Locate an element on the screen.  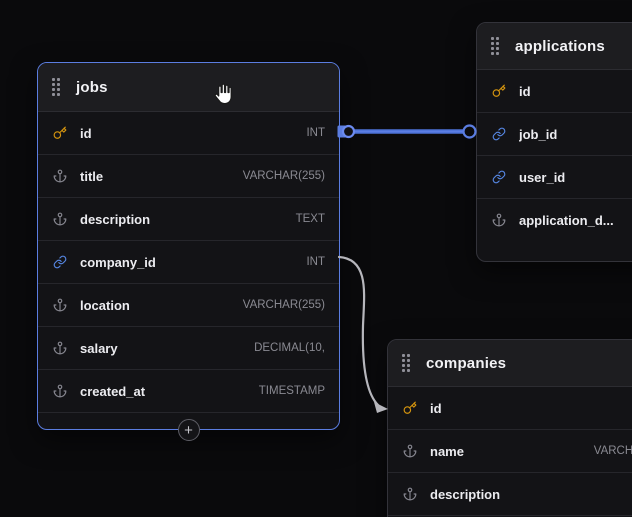
table-companies-header: companies is located at coordinates (510, 363).